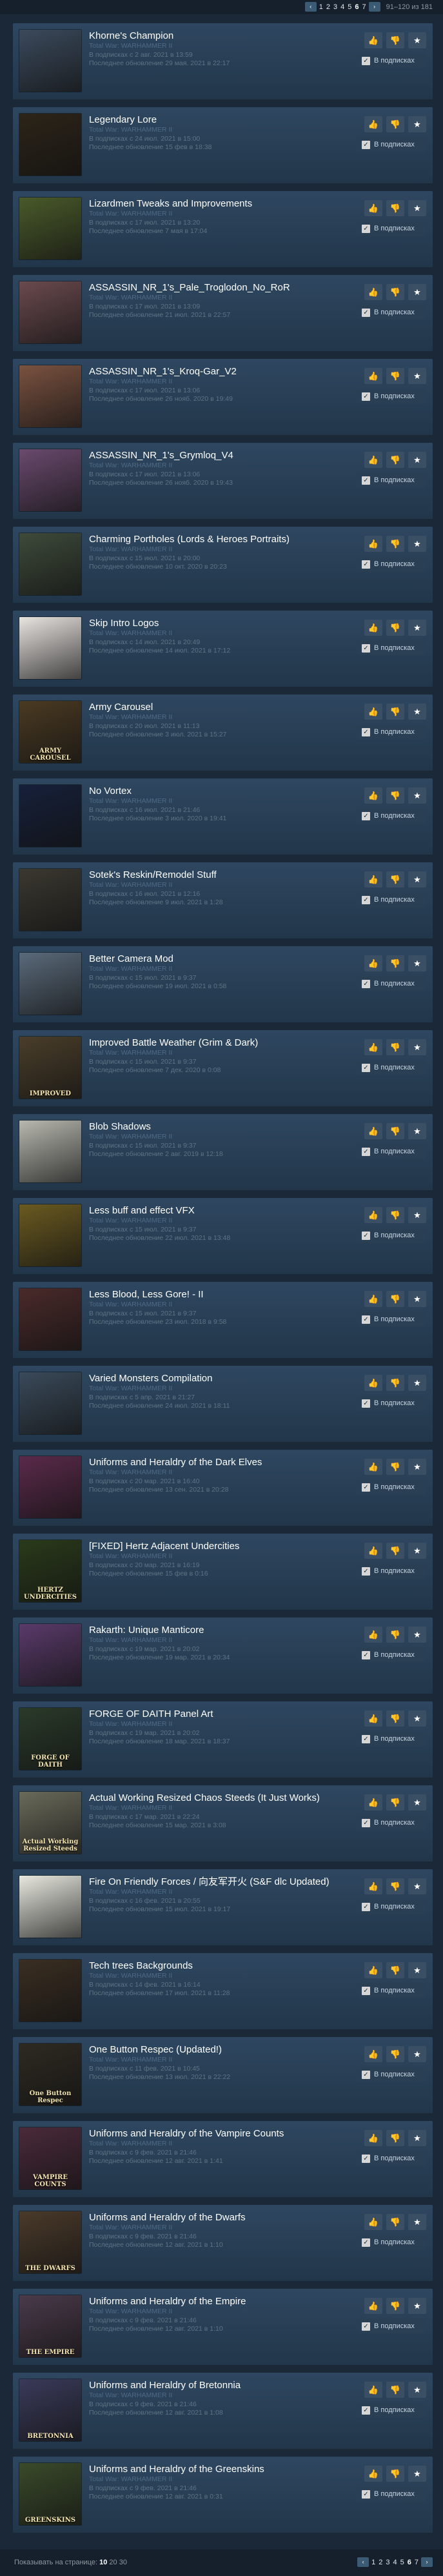  I want to click on item-thumbnail: FORGE OF DAITH, so click(50, 1739).